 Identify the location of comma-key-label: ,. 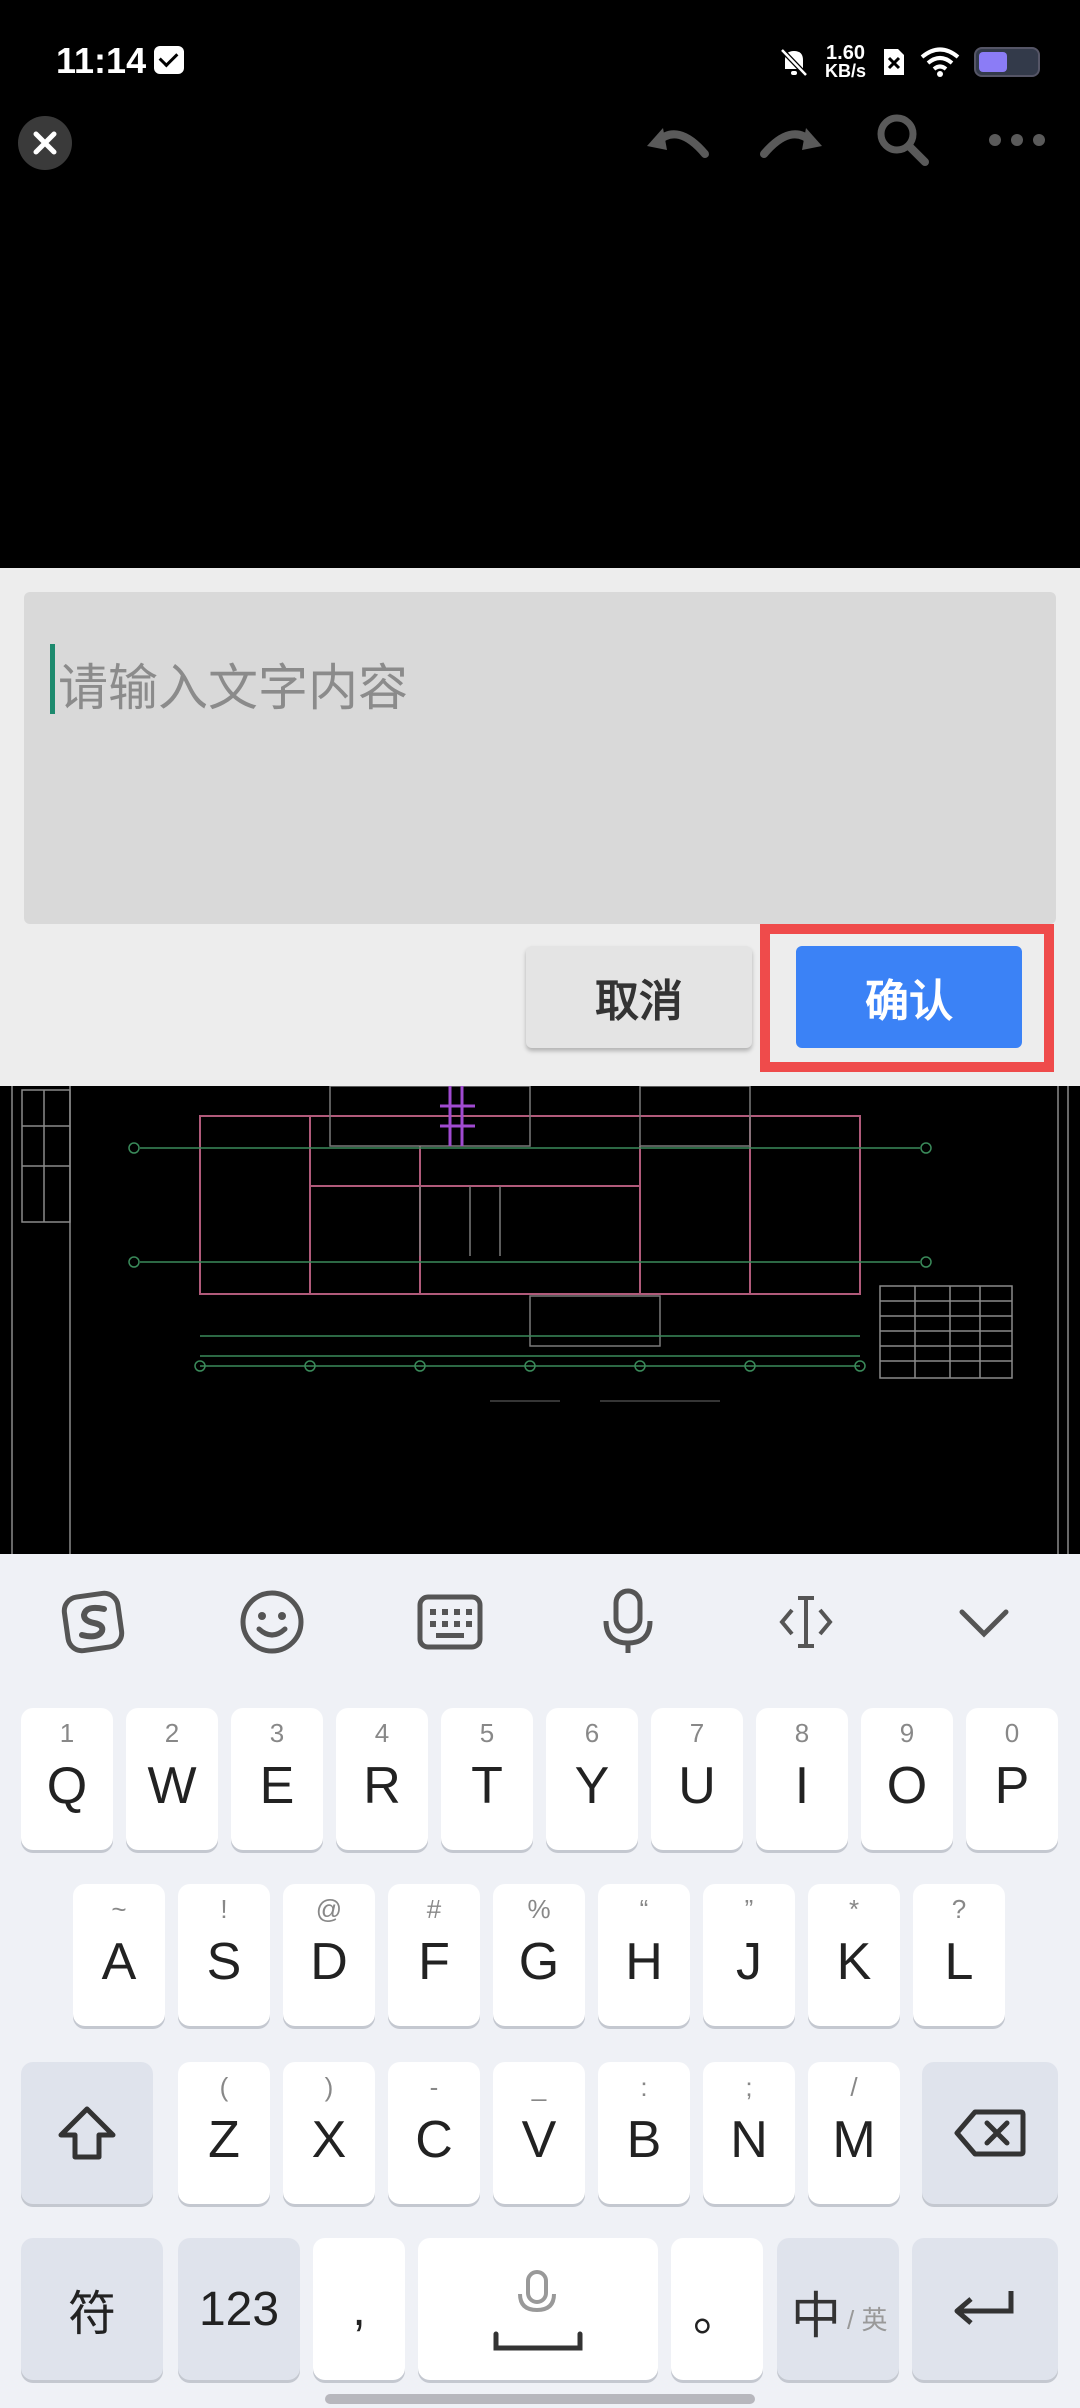
(359, 2309).